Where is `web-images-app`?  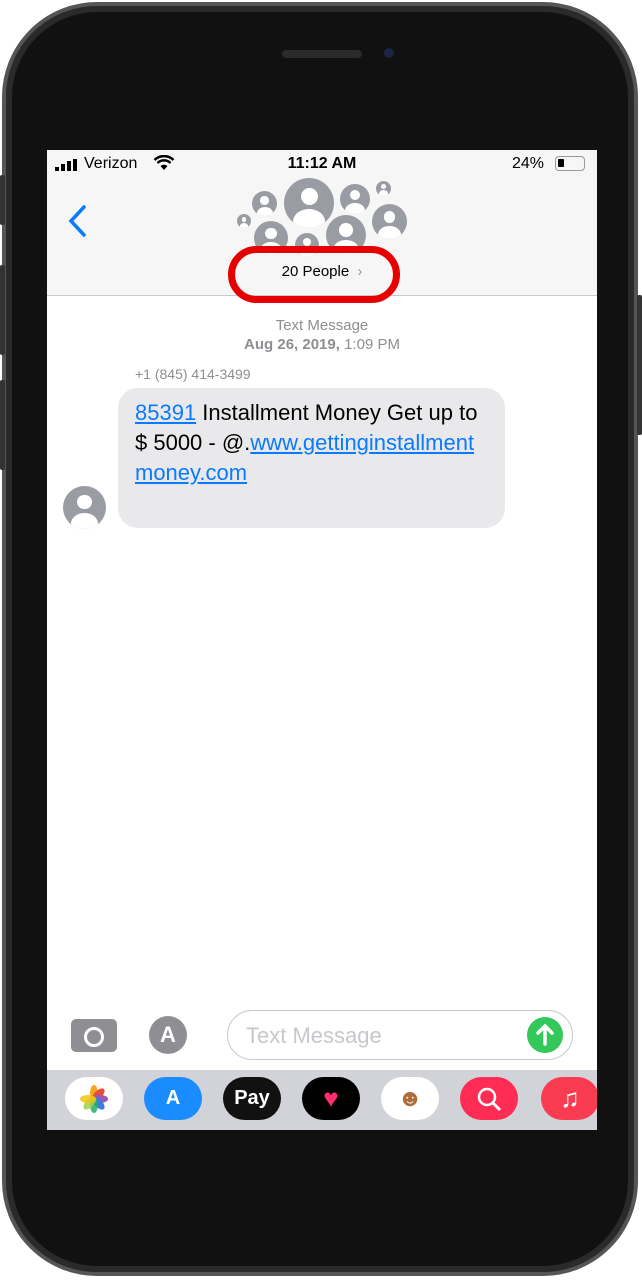 web-images-app is located at coordinates (489, 1098).